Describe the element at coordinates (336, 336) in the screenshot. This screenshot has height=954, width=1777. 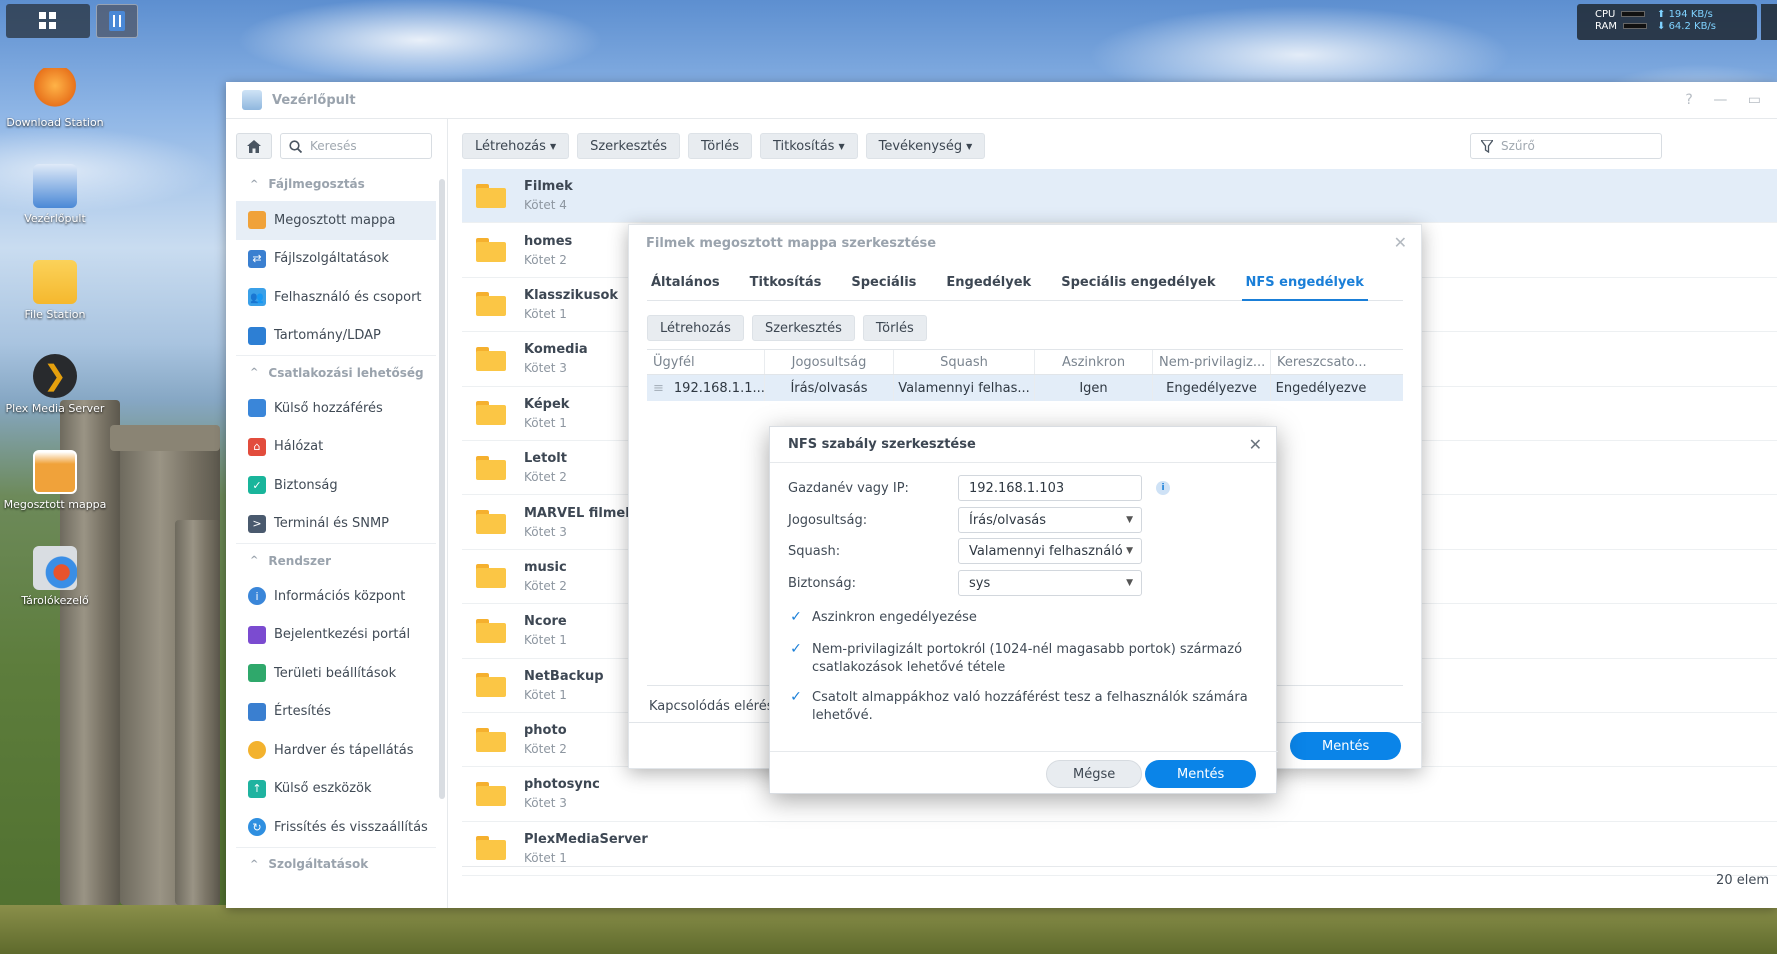
I see `sidebar-item-domain-ldap: Tartomány/LDAP` at that location.